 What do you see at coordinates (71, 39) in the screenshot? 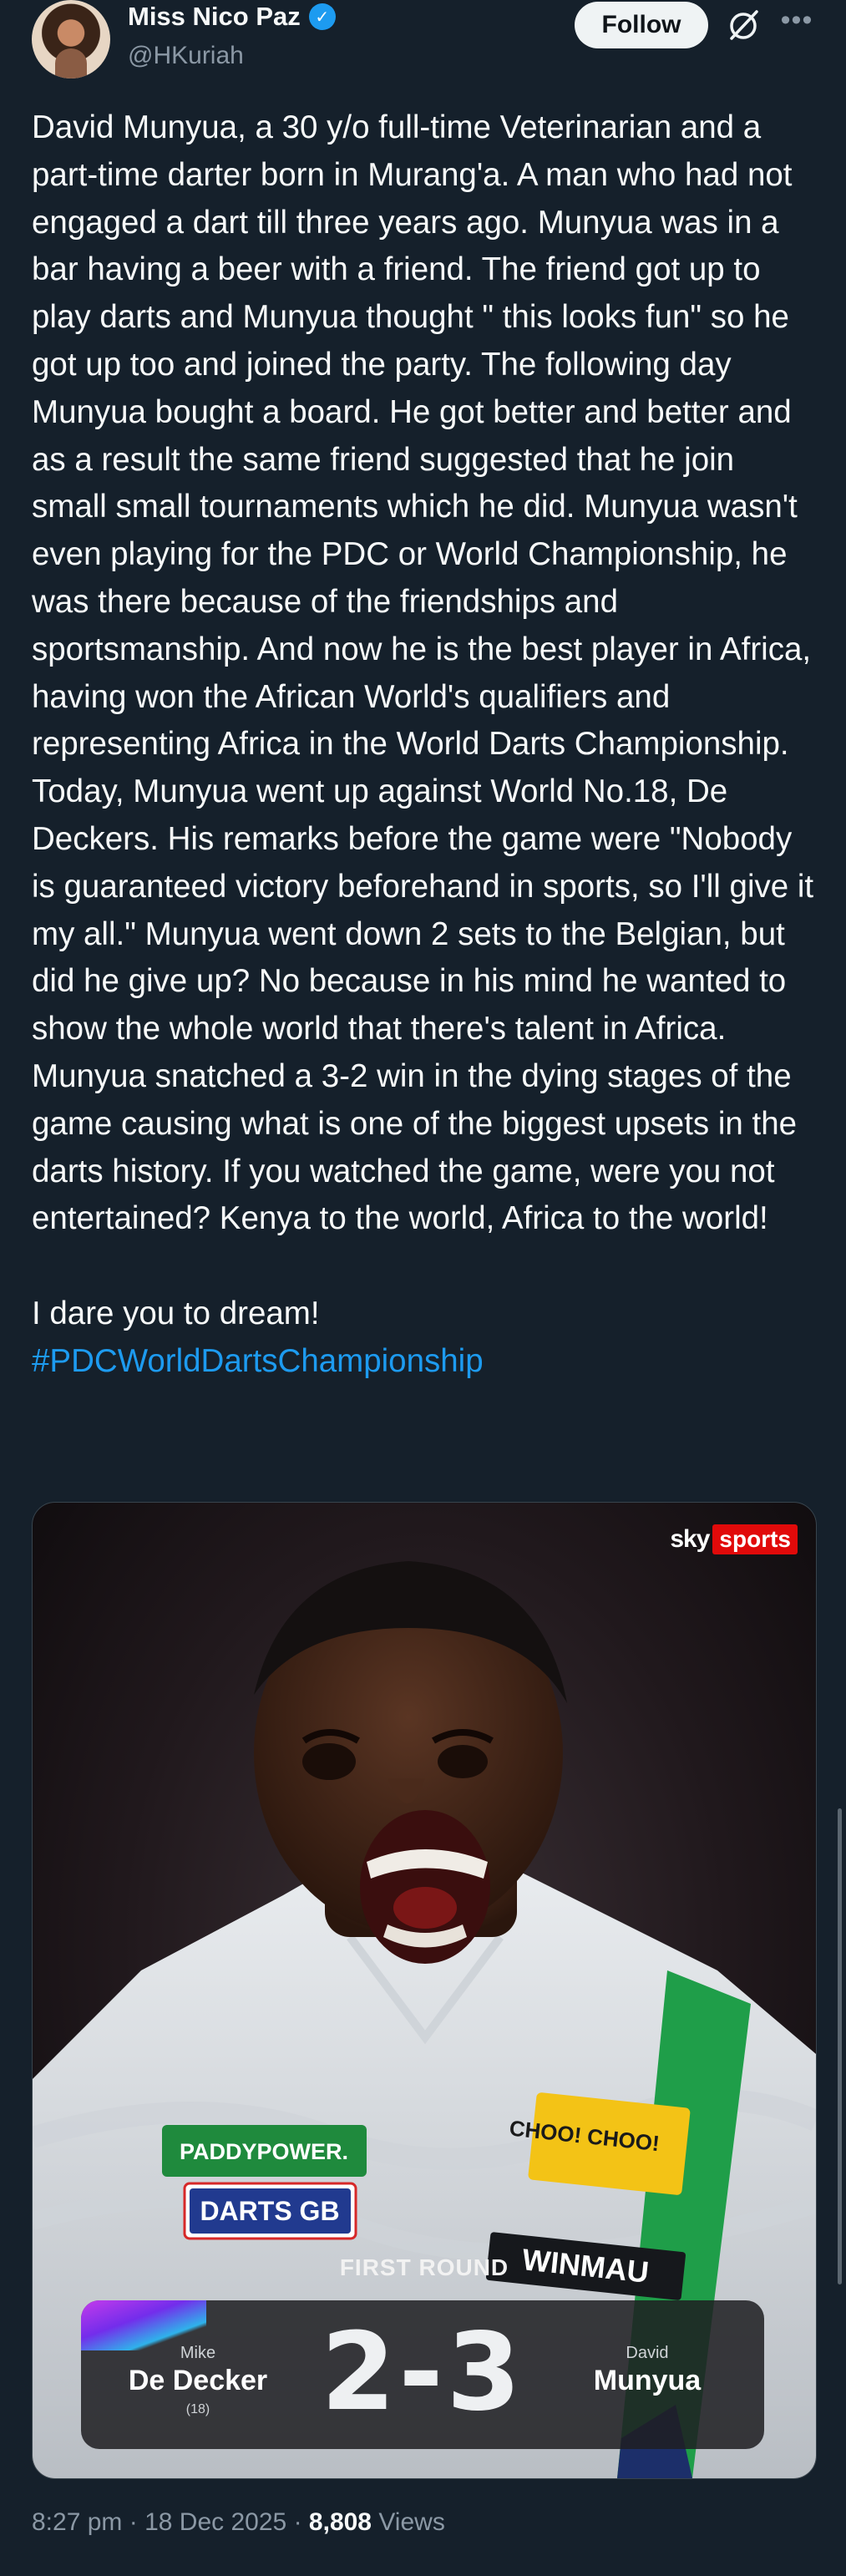
I see `avatar` at bounding box center [71, 39].